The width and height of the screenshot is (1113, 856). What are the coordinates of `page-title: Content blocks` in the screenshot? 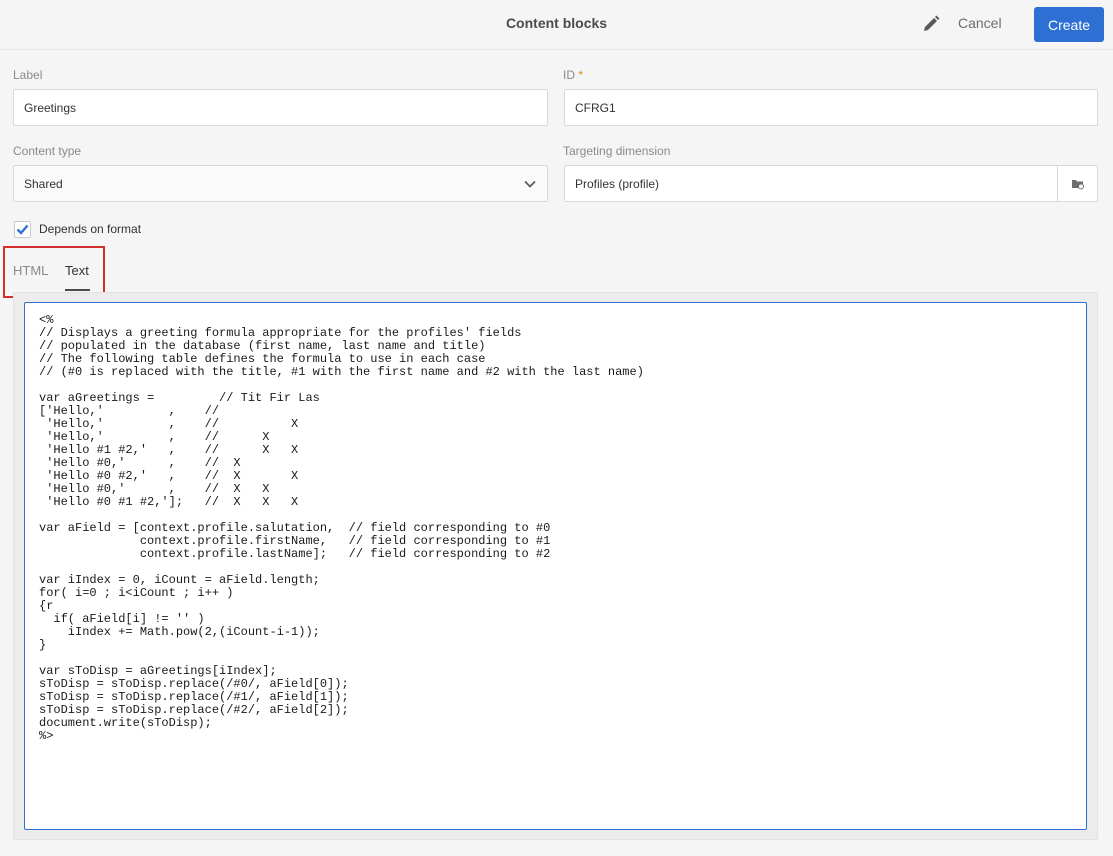 It's located at (556, 23).